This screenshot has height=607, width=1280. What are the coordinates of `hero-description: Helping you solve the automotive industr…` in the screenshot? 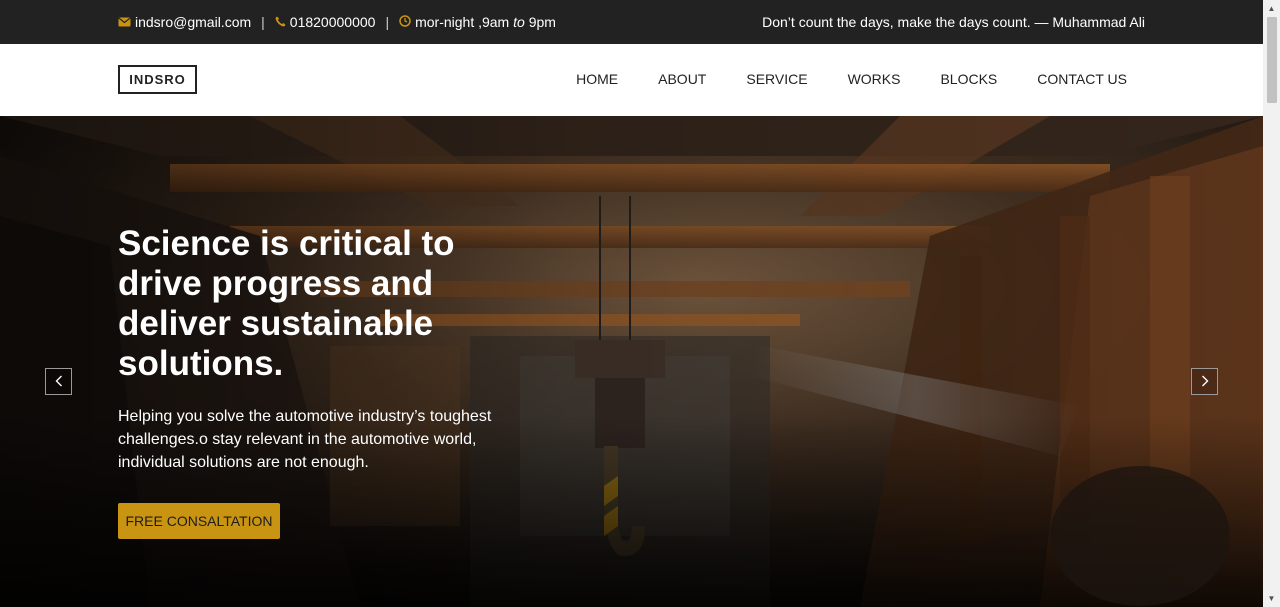 It's located at (305, 439).